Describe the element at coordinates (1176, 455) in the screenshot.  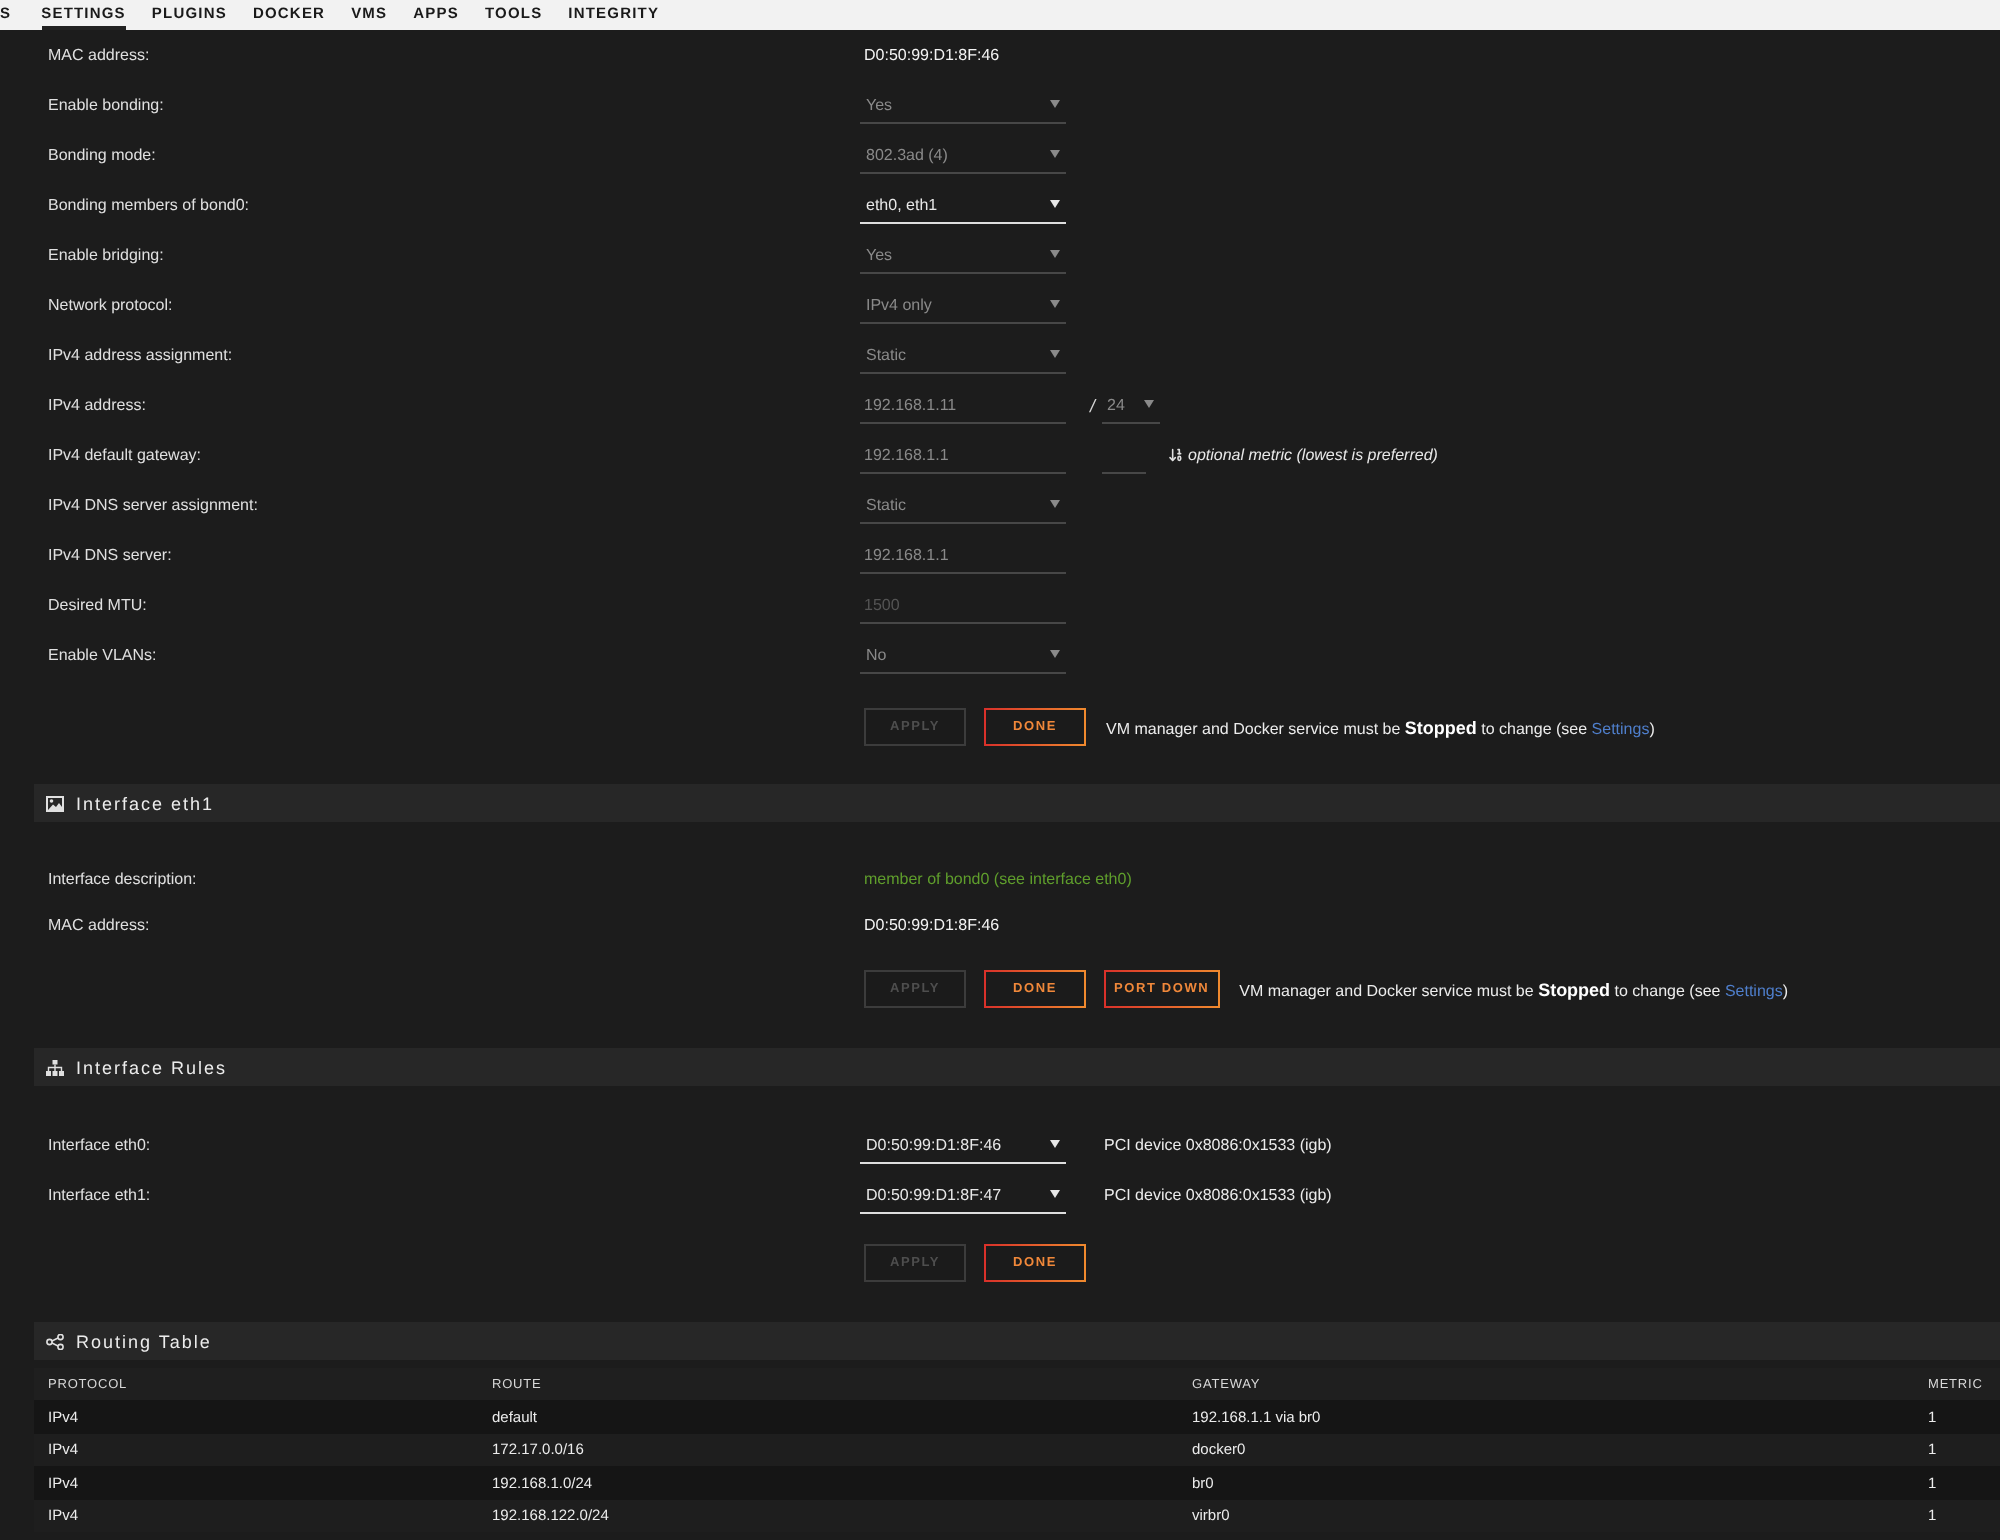
I see `sort-numeric-icon` at that location.